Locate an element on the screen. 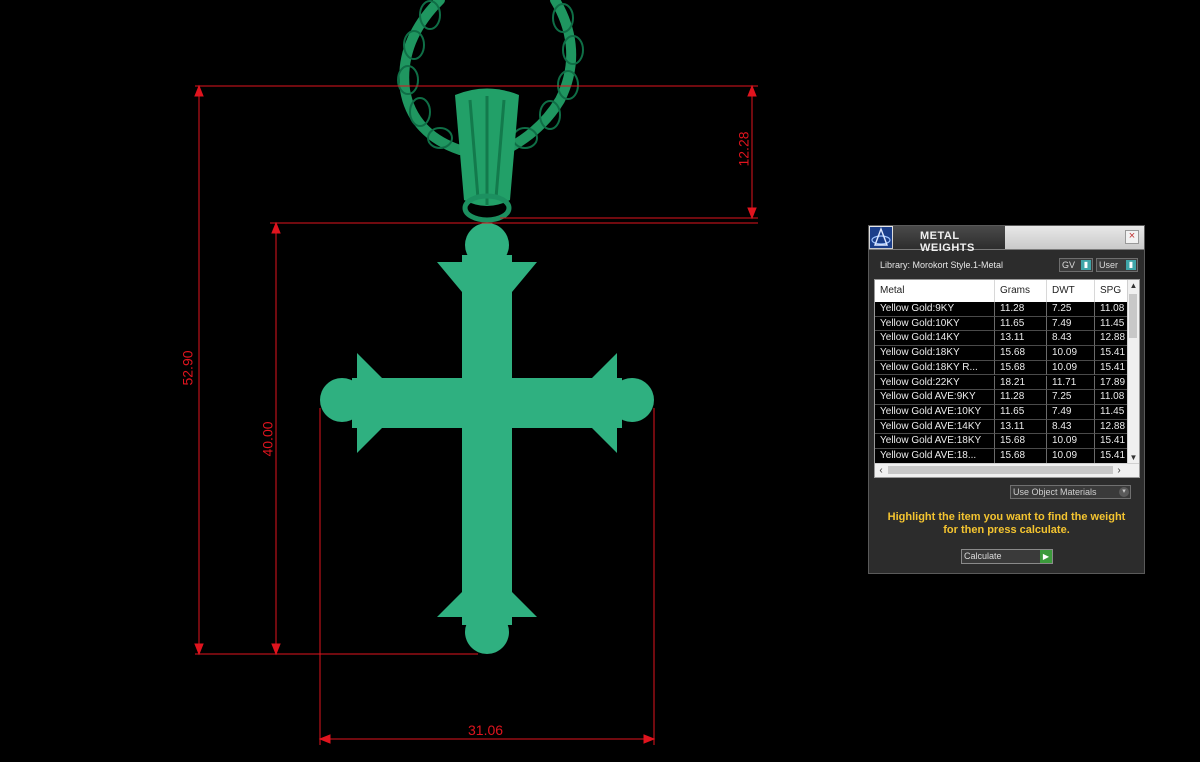 The image size is (1200, 762). panel-title-bar: METAL WEIGHTS × is located at coordinates (1006, 240).